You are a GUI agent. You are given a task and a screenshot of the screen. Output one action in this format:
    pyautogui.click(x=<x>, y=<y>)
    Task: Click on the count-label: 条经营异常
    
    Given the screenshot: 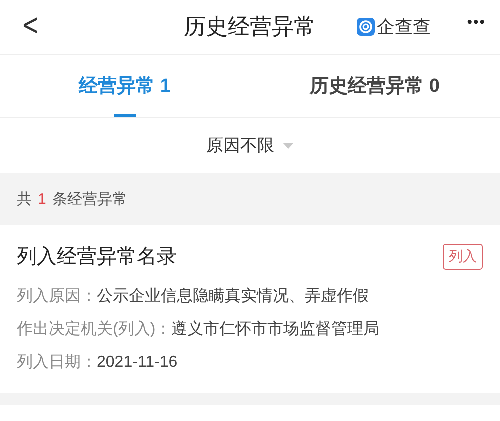 What is the action you would take?
    pyautogui.click(x=90, y=199)
    